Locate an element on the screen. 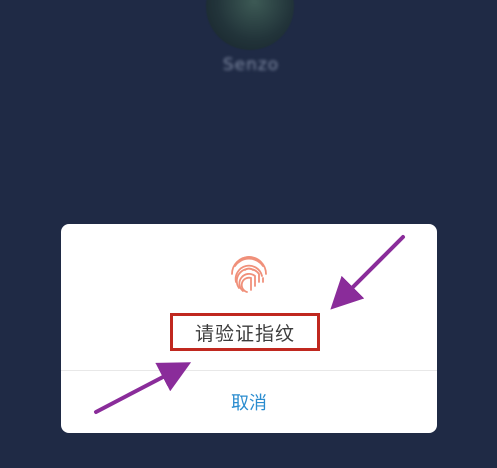 The width and height of the screenshot is (497, 468). prompt-highlight-box: 请验证指纹 is located at coordinates (245, 332).